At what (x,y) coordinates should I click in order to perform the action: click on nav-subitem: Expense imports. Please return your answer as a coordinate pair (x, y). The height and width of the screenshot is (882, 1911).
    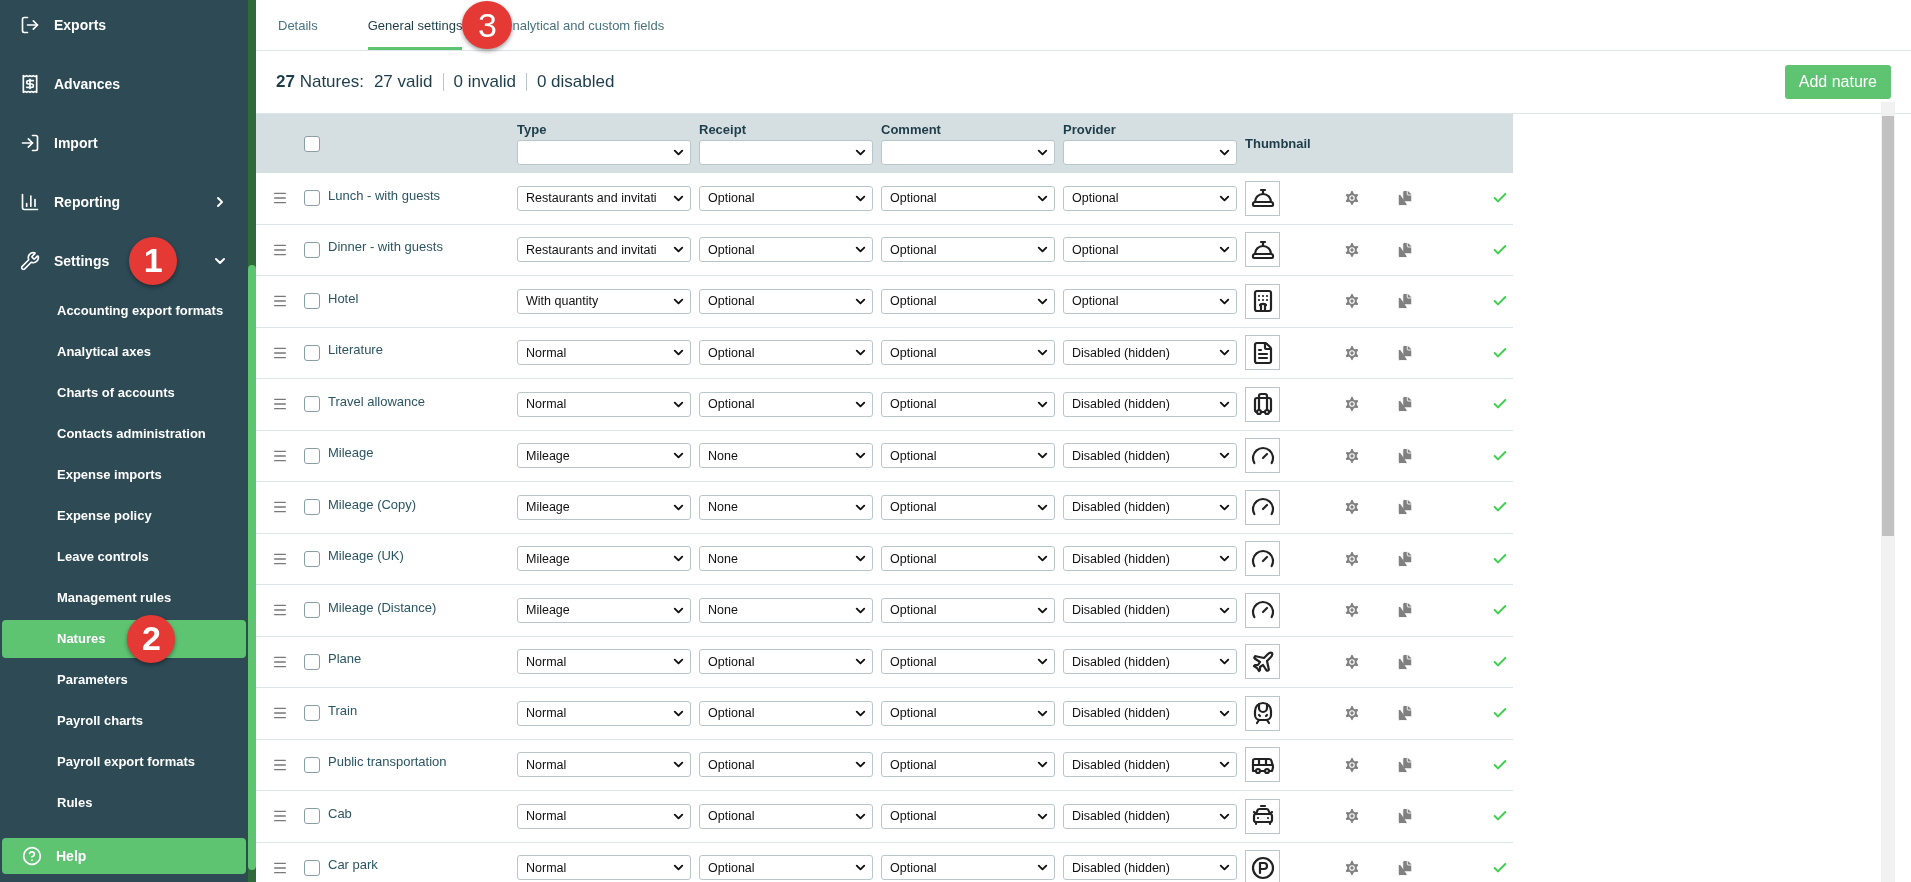
    Looking at the image, I should click on (124, 474).